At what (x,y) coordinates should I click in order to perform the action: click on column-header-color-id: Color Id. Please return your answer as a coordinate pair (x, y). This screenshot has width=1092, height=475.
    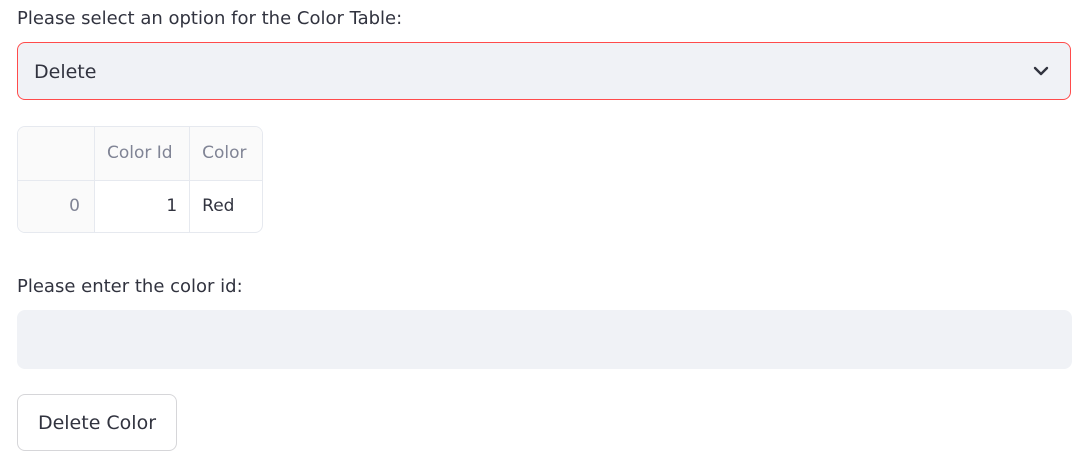
    Looking at the image, I should click on (142, 154).